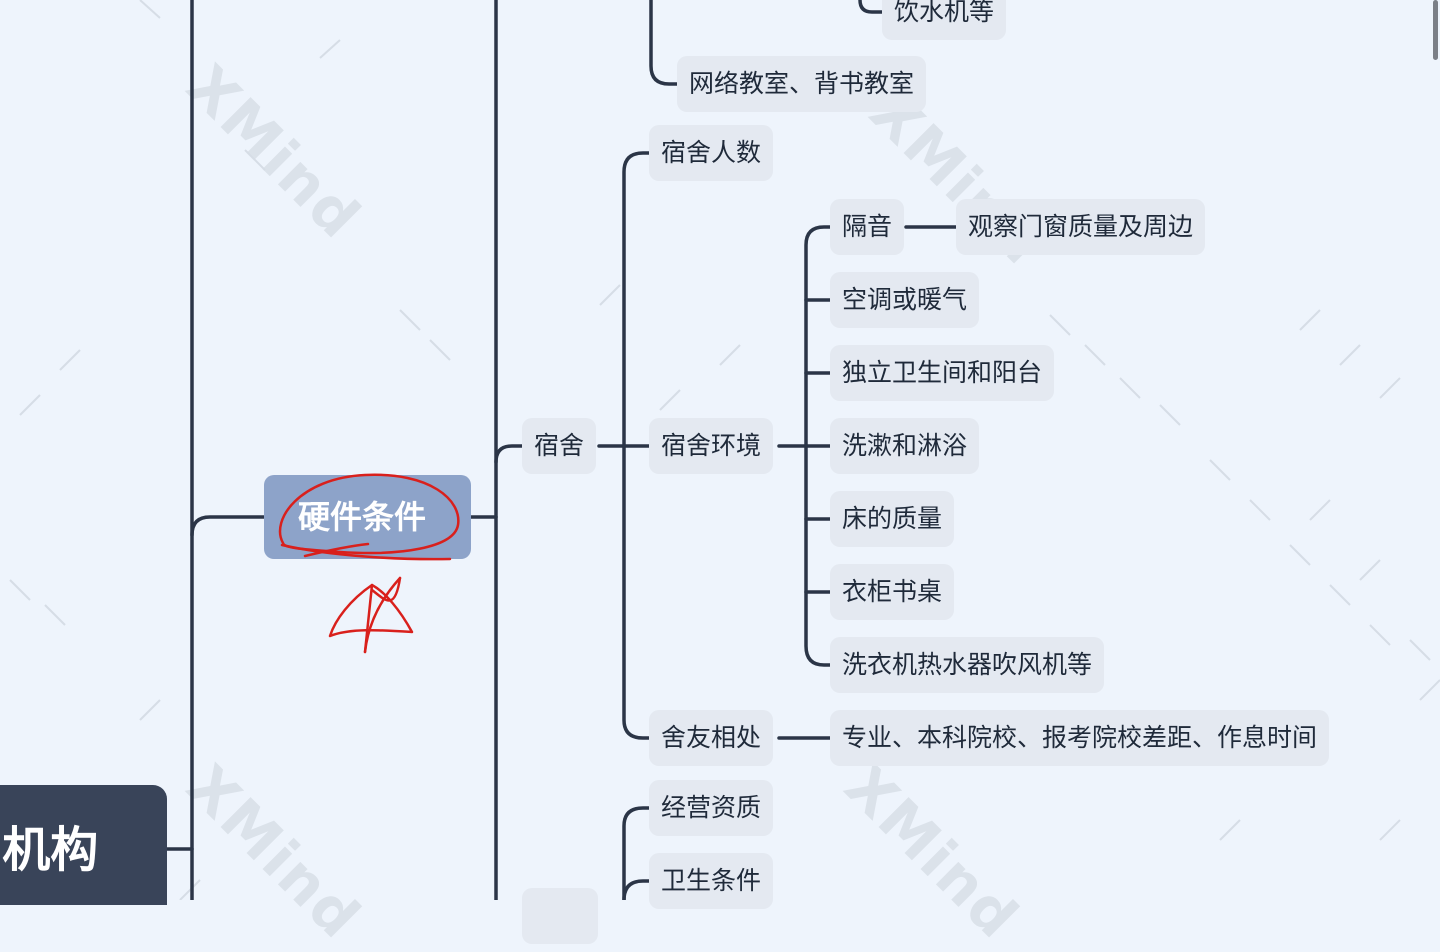  I want to click on topic-label: 宿舍环境, so click(711, 445).